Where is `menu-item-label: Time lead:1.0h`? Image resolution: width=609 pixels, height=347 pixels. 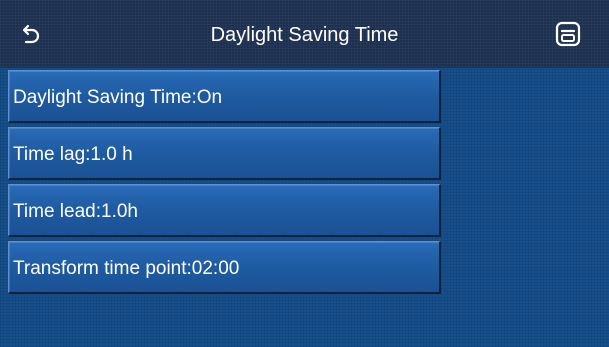
menu-item-label: Time lead:1.0h is located at coordinates (75, 211).